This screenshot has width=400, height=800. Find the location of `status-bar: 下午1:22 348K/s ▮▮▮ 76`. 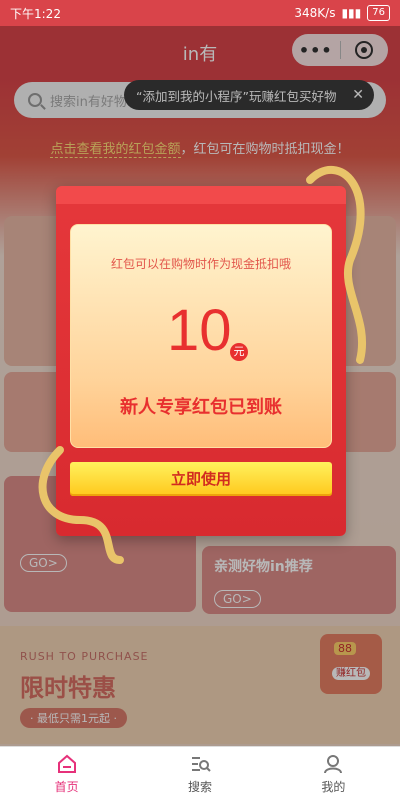

status-bar: 下午1:22 348K/s ▮▮▮ 76 is located at coordinates (200, 13).